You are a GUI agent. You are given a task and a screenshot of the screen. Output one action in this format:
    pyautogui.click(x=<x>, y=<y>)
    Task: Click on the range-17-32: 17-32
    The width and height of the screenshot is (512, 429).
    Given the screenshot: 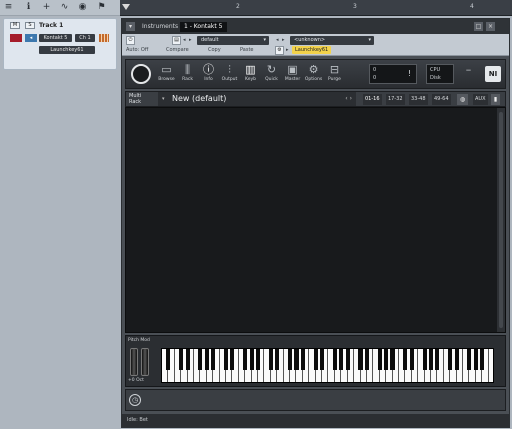 What is the action you would take?
    pyautogui.click(x=395, y=99)
    